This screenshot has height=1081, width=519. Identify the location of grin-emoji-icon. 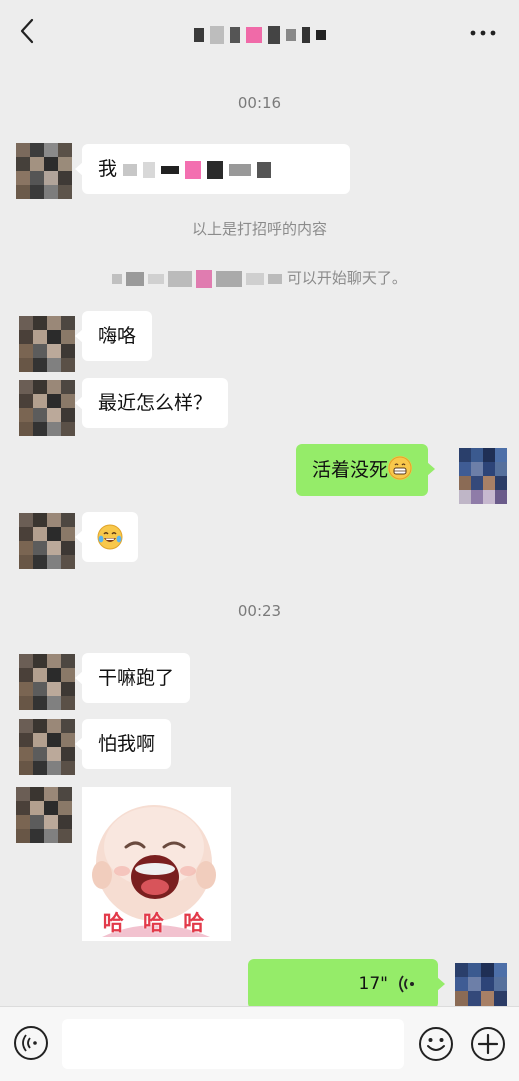
(400, 468).